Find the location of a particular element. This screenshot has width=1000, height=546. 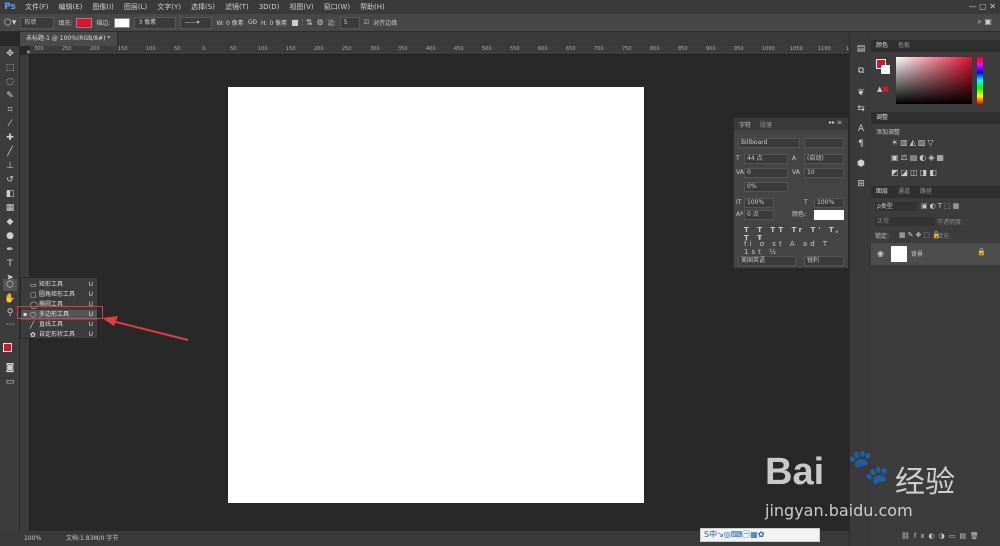

stroke-swatch is located at coordinates (122, 22).